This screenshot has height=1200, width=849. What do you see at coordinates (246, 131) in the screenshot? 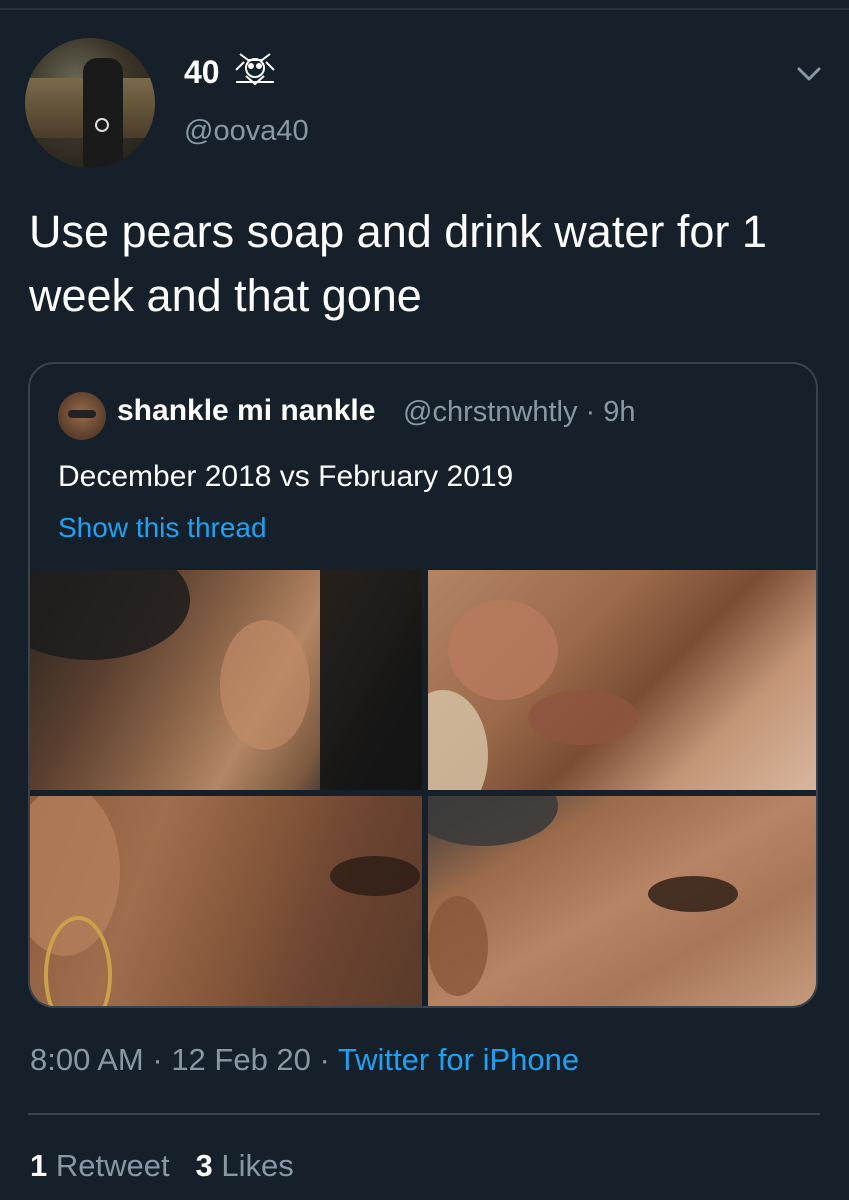
I see `author-handle: @oova40` at bounding box center [246, 131].